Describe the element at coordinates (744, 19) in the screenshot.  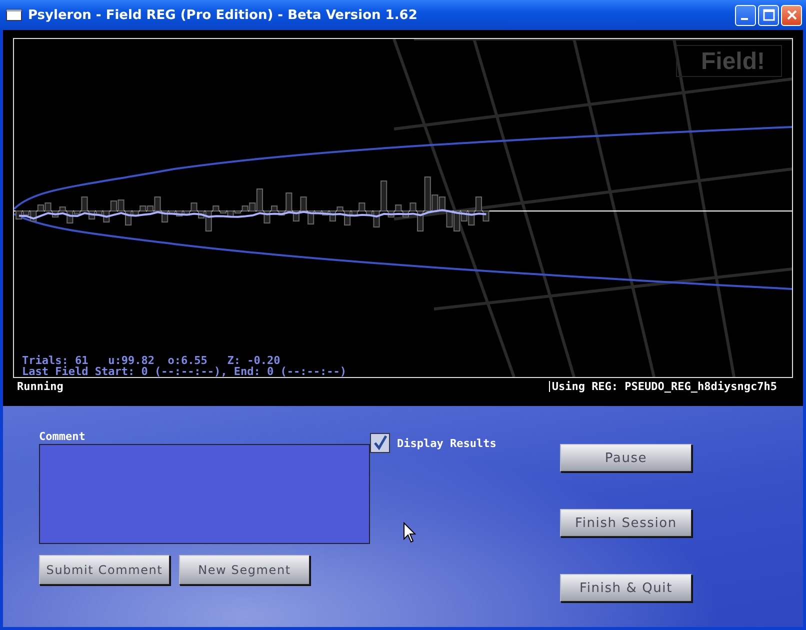
I see `minimize-icon` at that location.